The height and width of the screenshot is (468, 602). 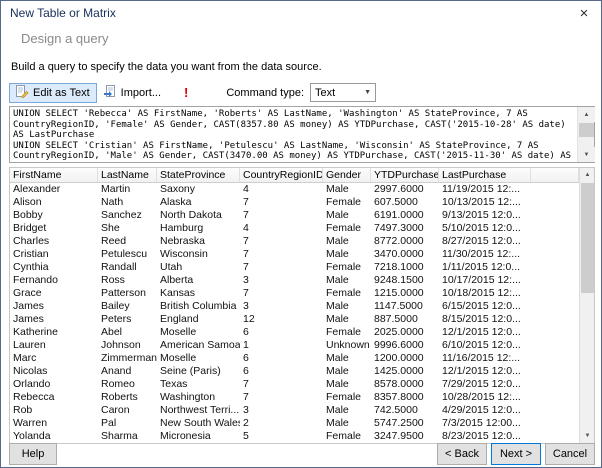 I want to click on close-icon: ×, so click(x=584, y=13).